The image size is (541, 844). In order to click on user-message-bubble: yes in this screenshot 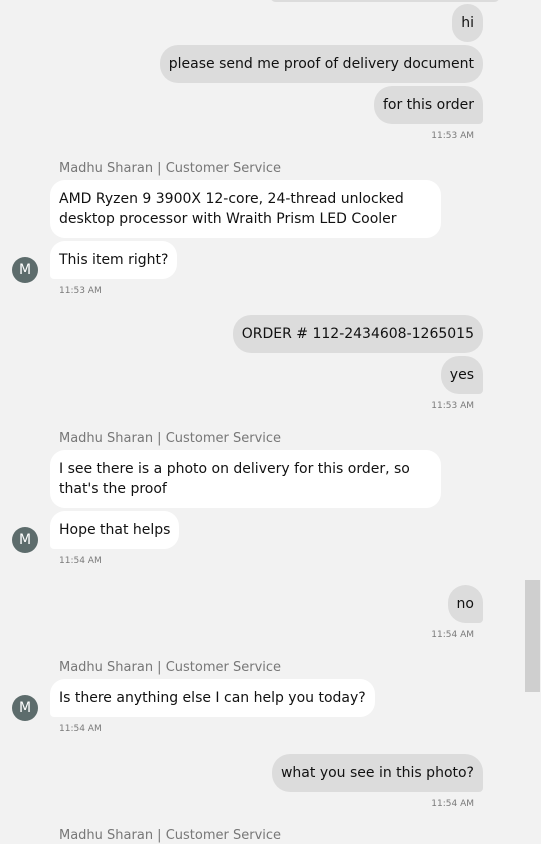, I will do `click(461, 375)`.